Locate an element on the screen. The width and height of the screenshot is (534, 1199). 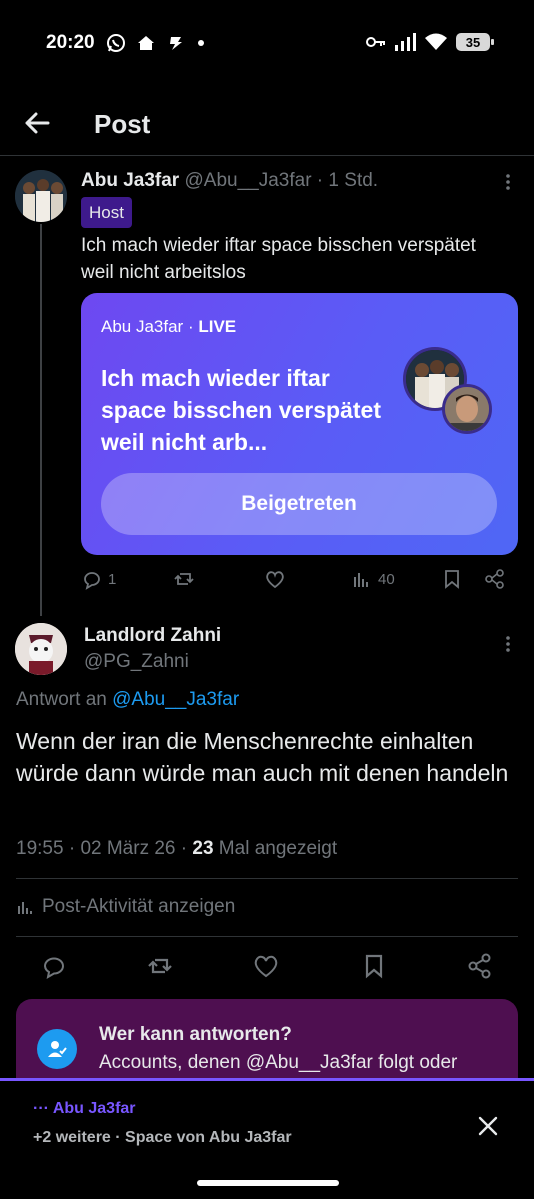
status-notification-icons is located at coordinates (156, 43).